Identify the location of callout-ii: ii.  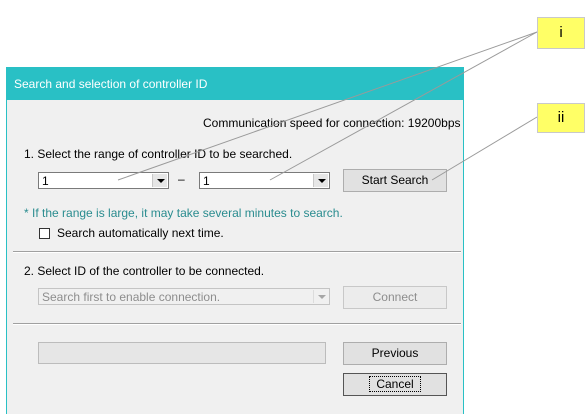
(561, 118).